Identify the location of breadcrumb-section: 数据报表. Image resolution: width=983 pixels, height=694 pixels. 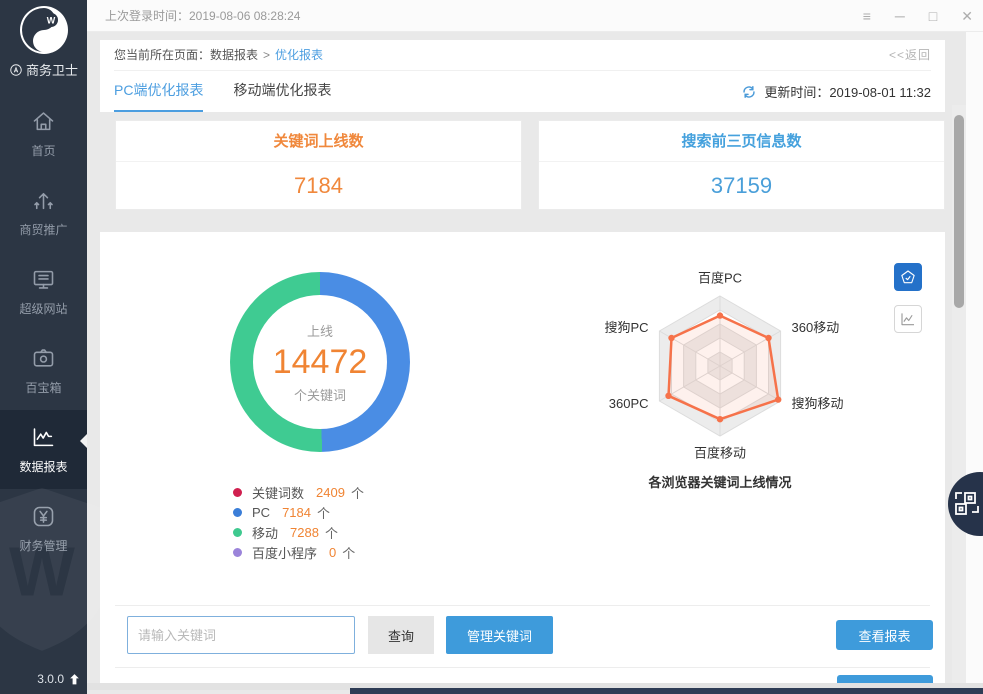
(234, 55).